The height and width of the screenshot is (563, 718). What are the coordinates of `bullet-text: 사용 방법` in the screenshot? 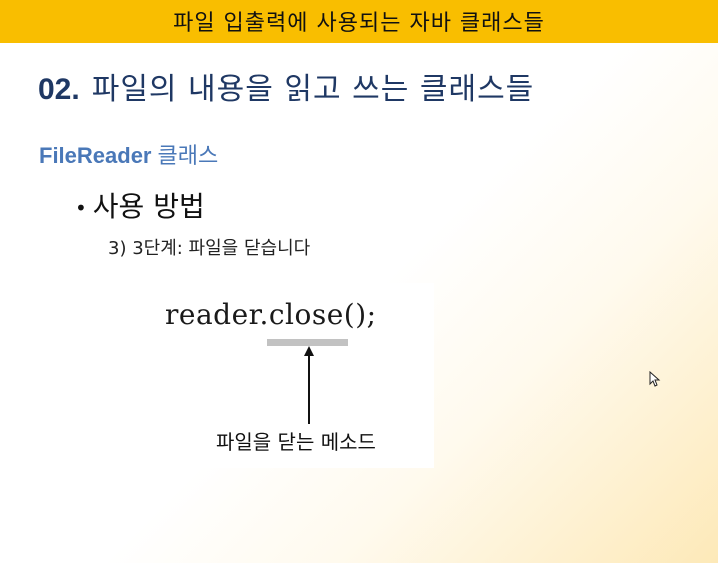 It's located at (148, 206).